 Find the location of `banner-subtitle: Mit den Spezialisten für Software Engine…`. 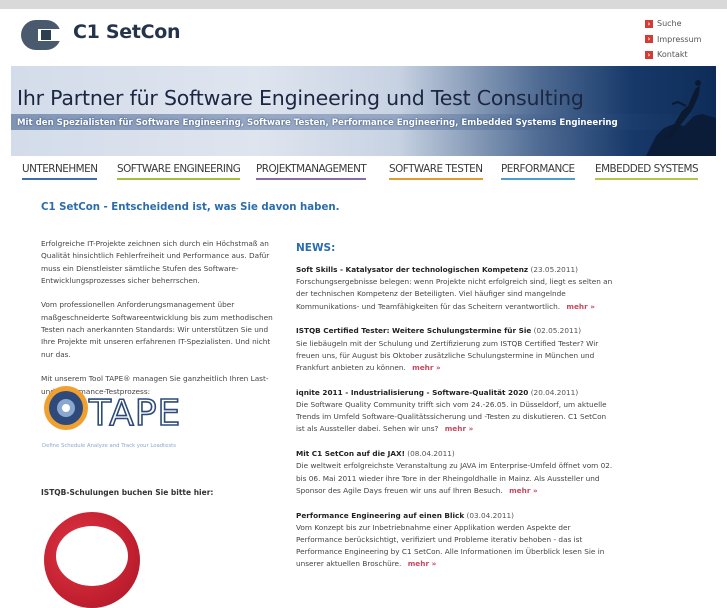

banner-subtitle: Mit den Spezialisten für Software Engine… is located at coordinates (317, 123).